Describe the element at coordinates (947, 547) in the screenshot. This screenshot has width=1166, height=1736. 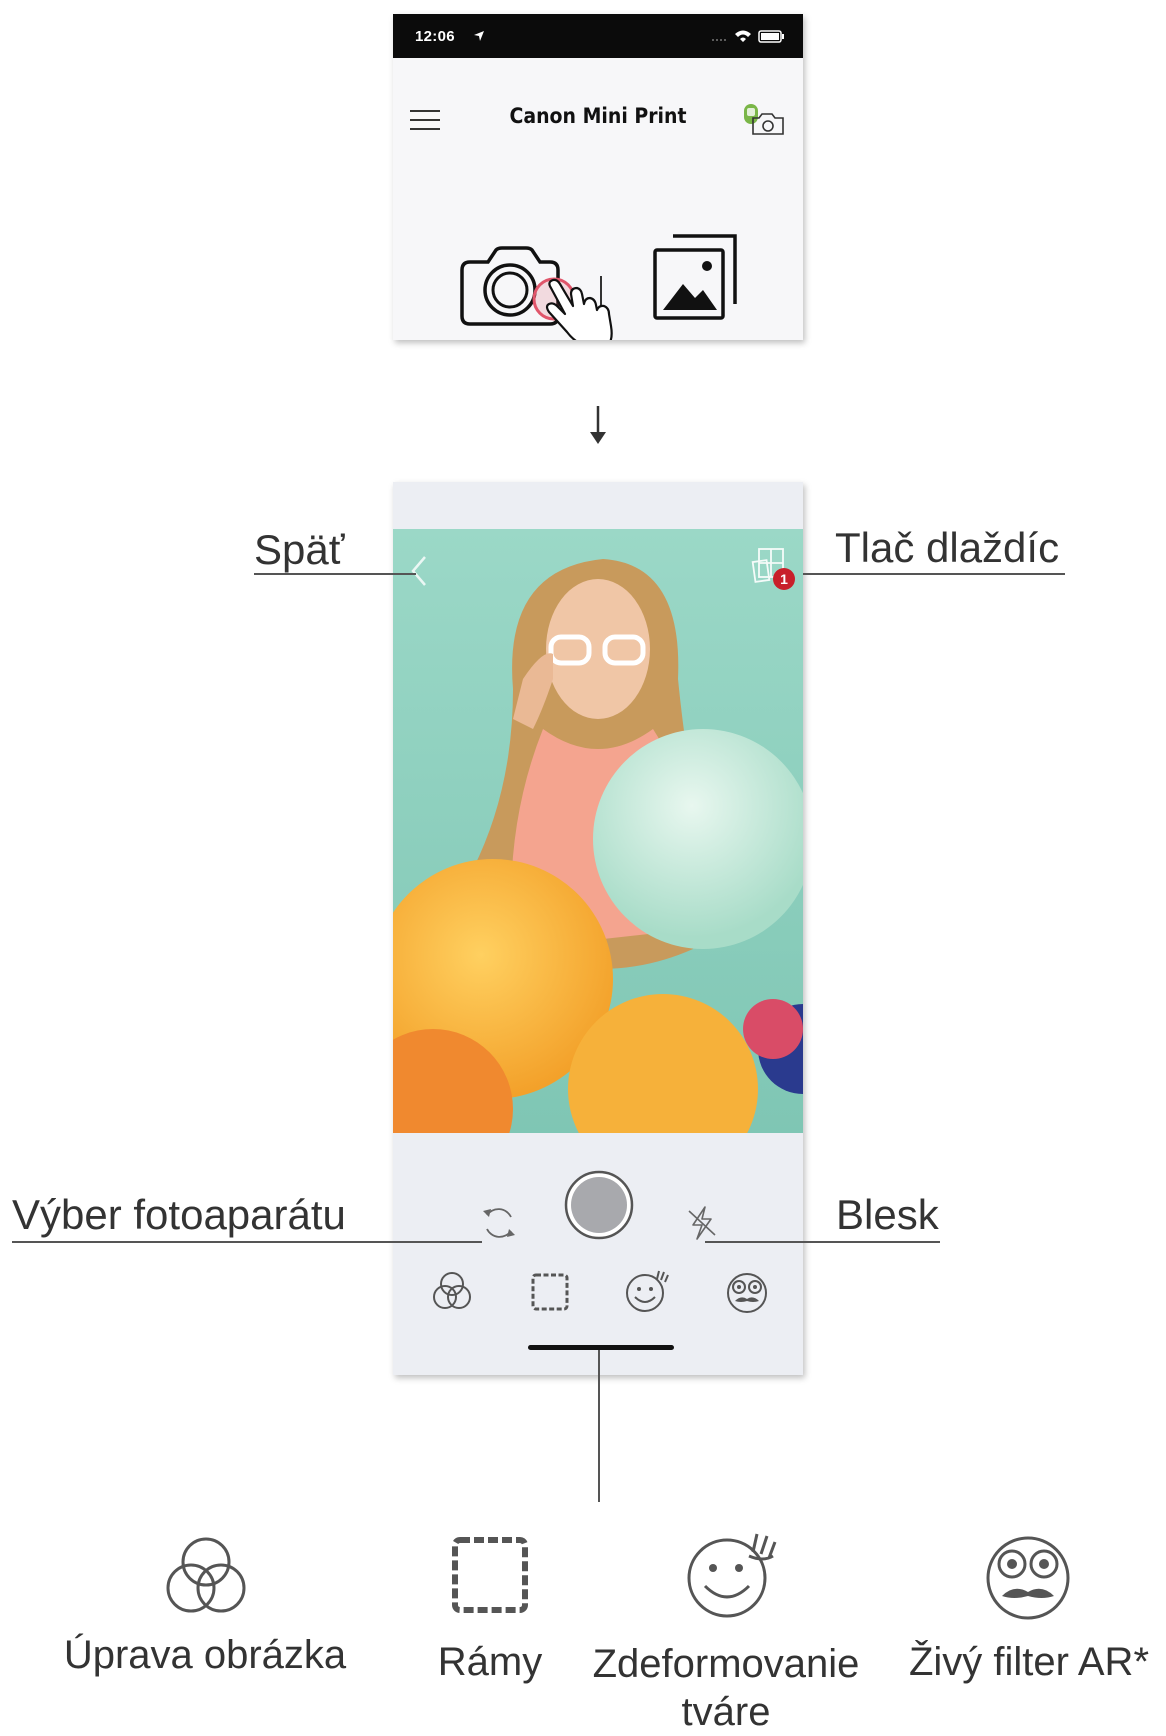
I see `callout-tile-print-label: Tlač dlaždíc` at that location.